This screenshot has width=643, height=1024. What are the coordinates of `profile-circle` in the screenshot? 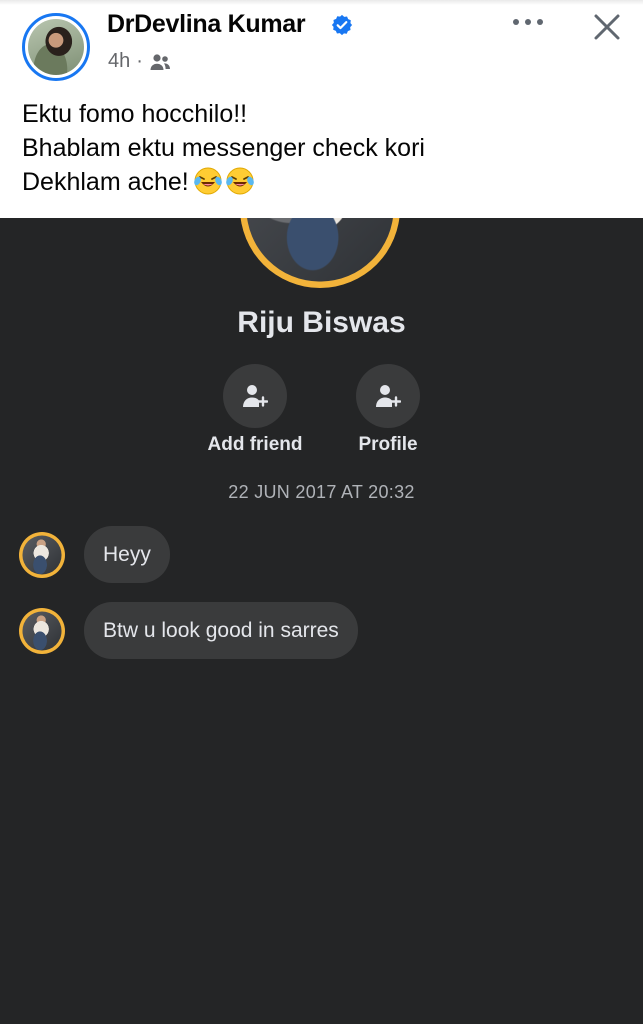 It's located at (388, 396).